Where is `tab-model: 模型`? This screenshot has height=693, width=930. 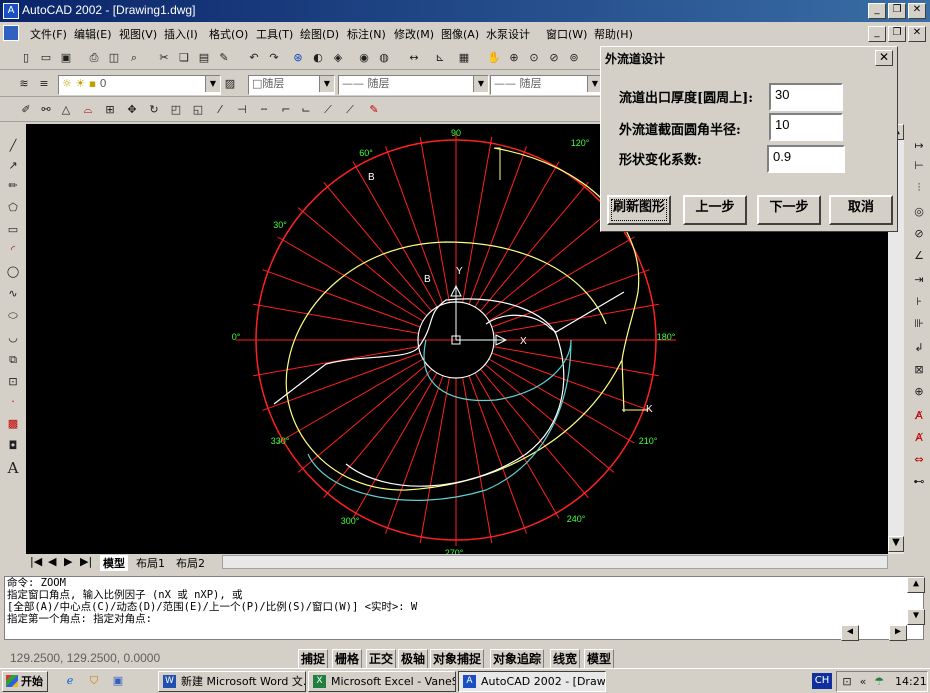
tab-model: 模型 is located at coordinates (114, 563).